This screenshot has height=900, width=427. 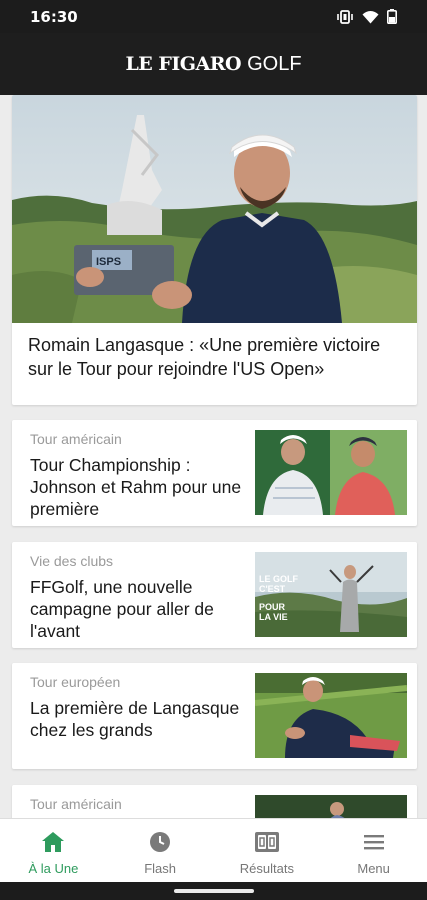 I want to click on thumb-text-2: C'EST, so click(x=272, y=589).